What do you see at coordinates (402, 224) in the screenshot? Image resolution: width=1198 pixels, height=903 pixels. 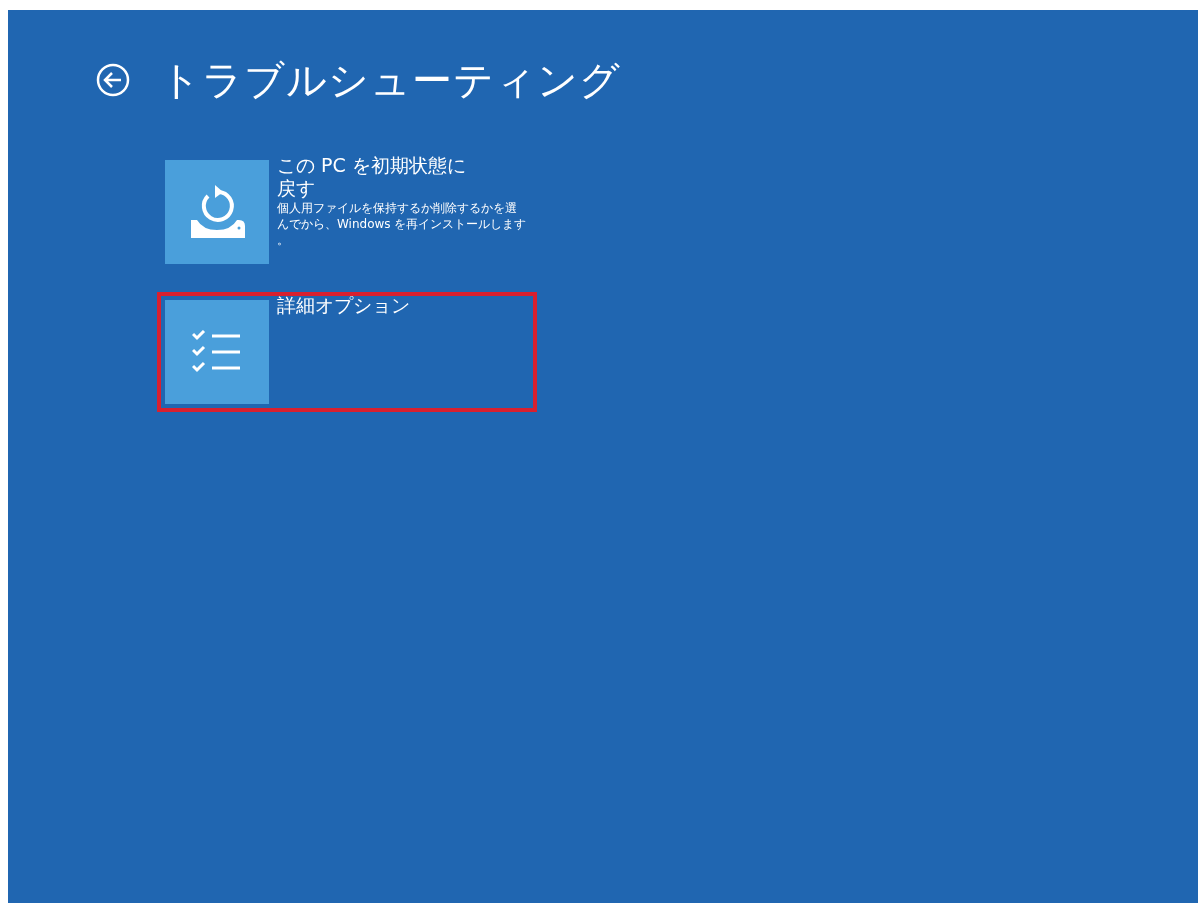 I see `option-description: 個人用ファイルを保持するか削除するかを選んでから、Windows を再インストールします。` at bounding box center [402, 224].